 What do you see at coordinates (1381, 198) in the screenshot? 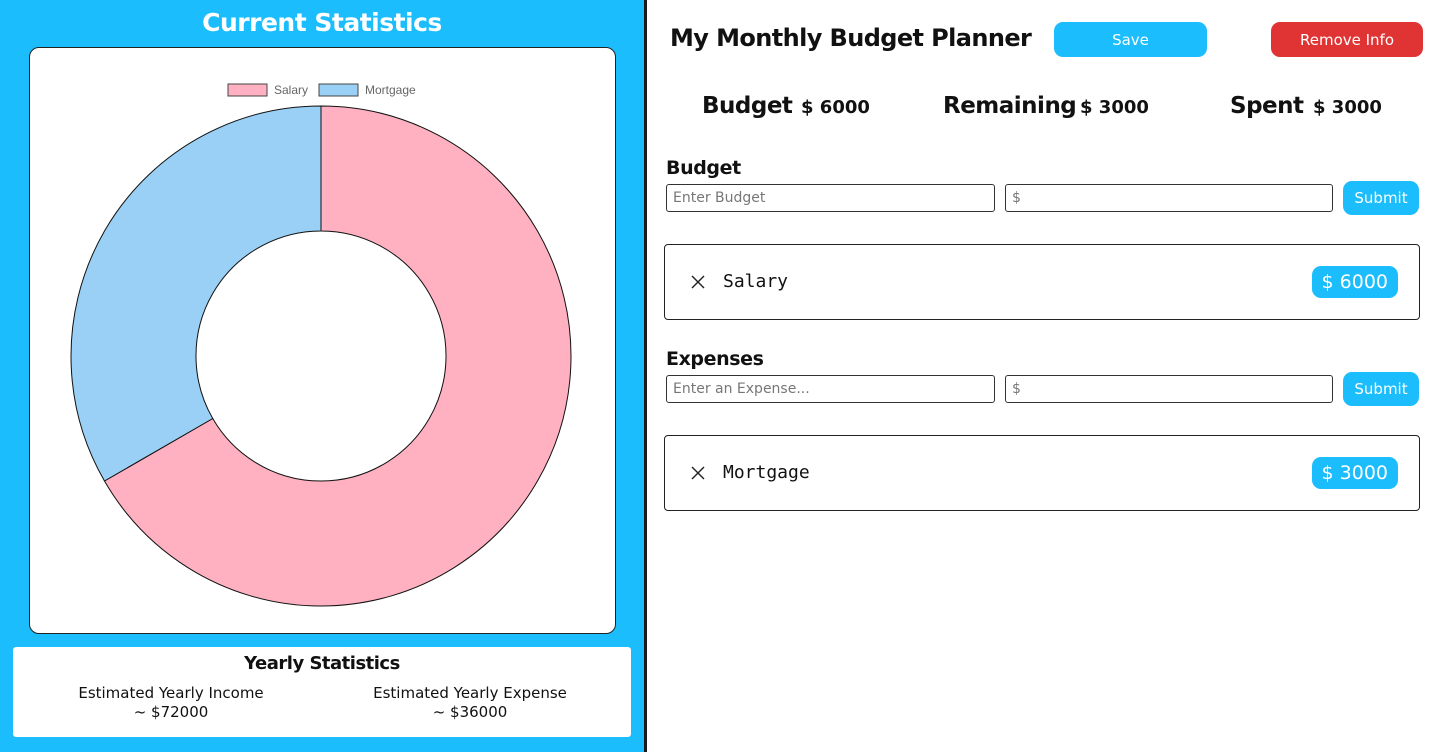
I see `budget-submit-button: Submit` at bounding box center [1381, 198].